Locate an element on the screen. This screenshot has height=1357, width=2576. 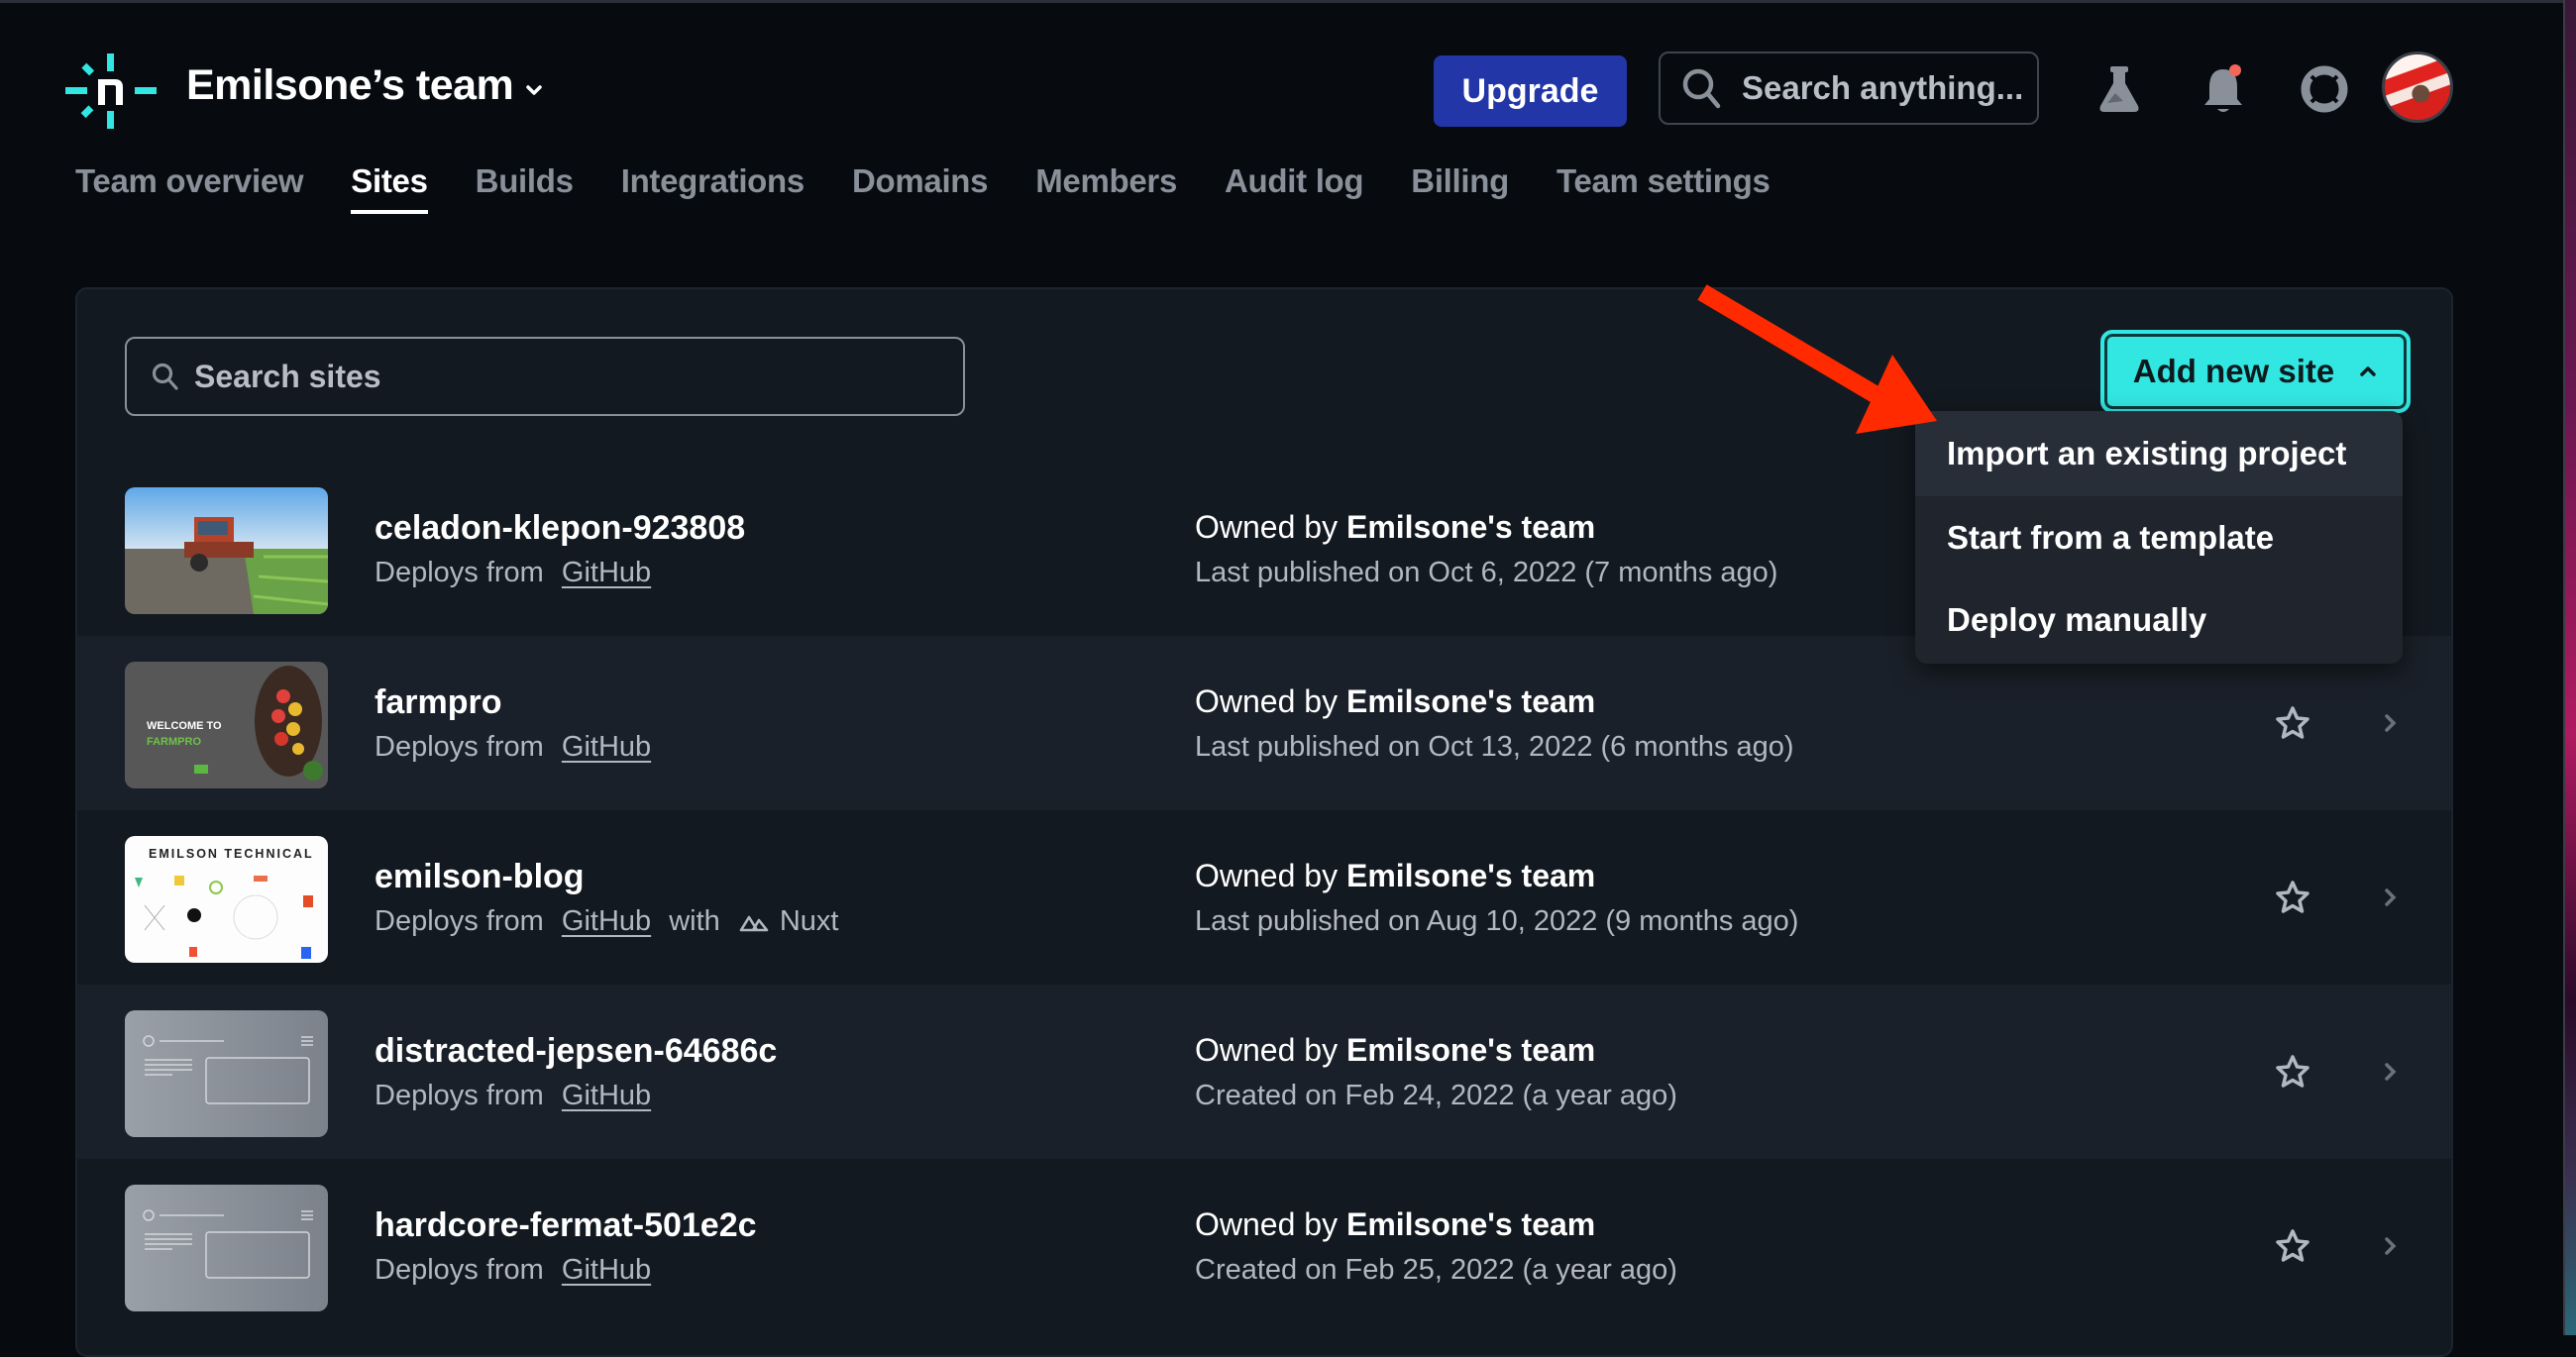
menu-item-deploy-manually: Deploy manually is located at coordinates (2159, 620).